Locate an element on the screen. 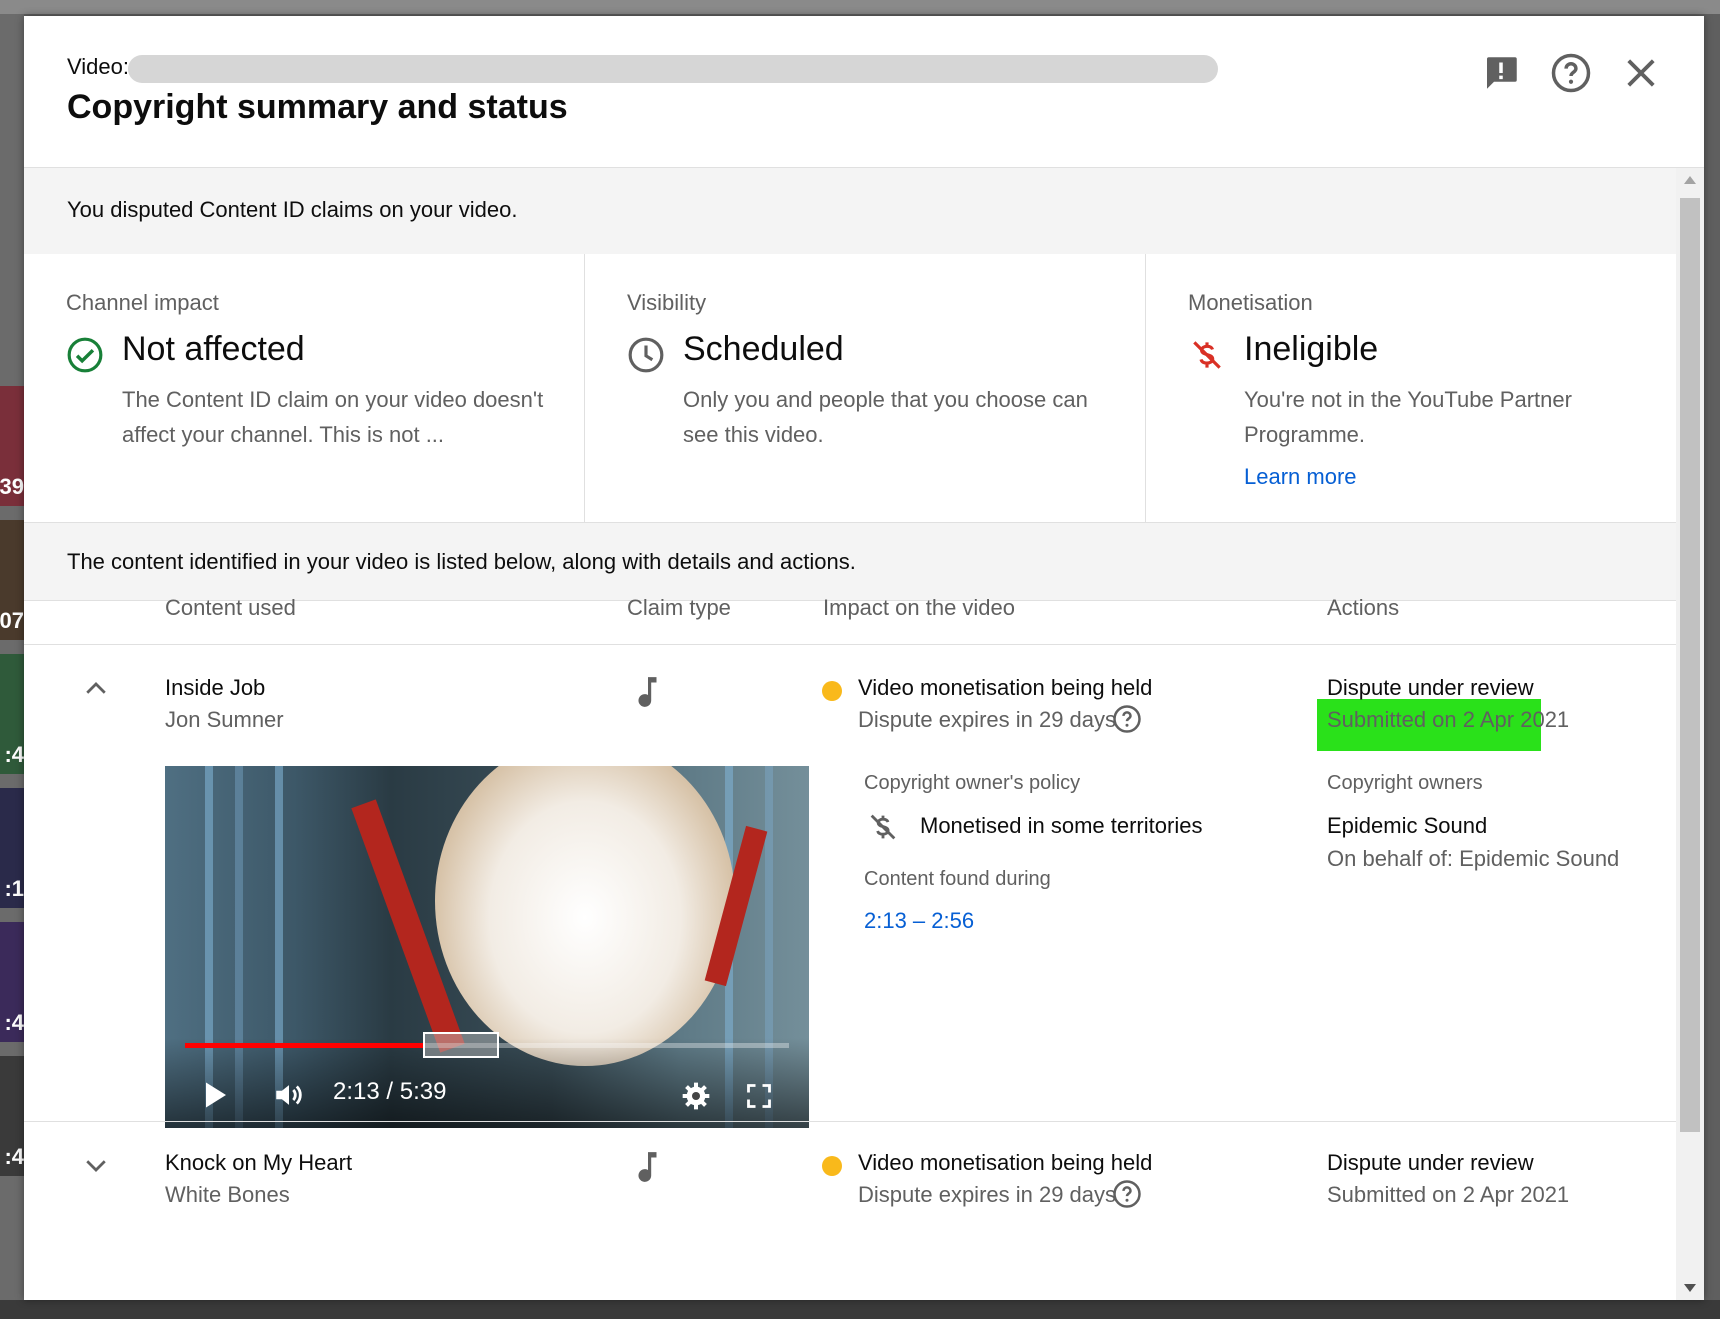 Image resolution: width=1720 pixels, height=1319 pixels. scrub-preview is located at coordinates (461, 1045).